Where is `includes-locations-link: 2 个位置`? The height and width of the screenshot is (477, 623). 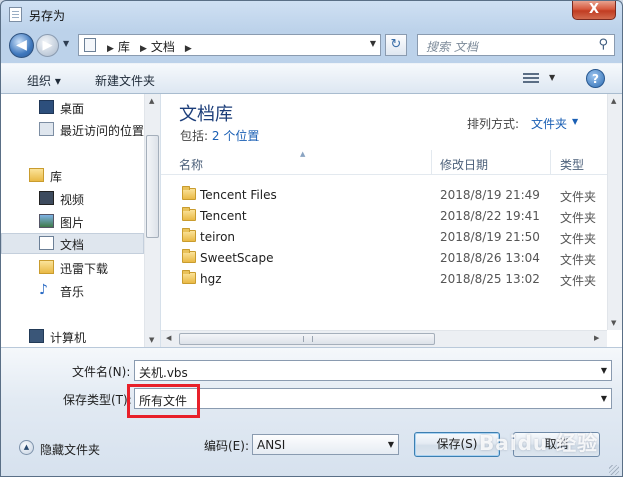 includes-locations-link: 2 个位置 is located at coordinates (235, 136).